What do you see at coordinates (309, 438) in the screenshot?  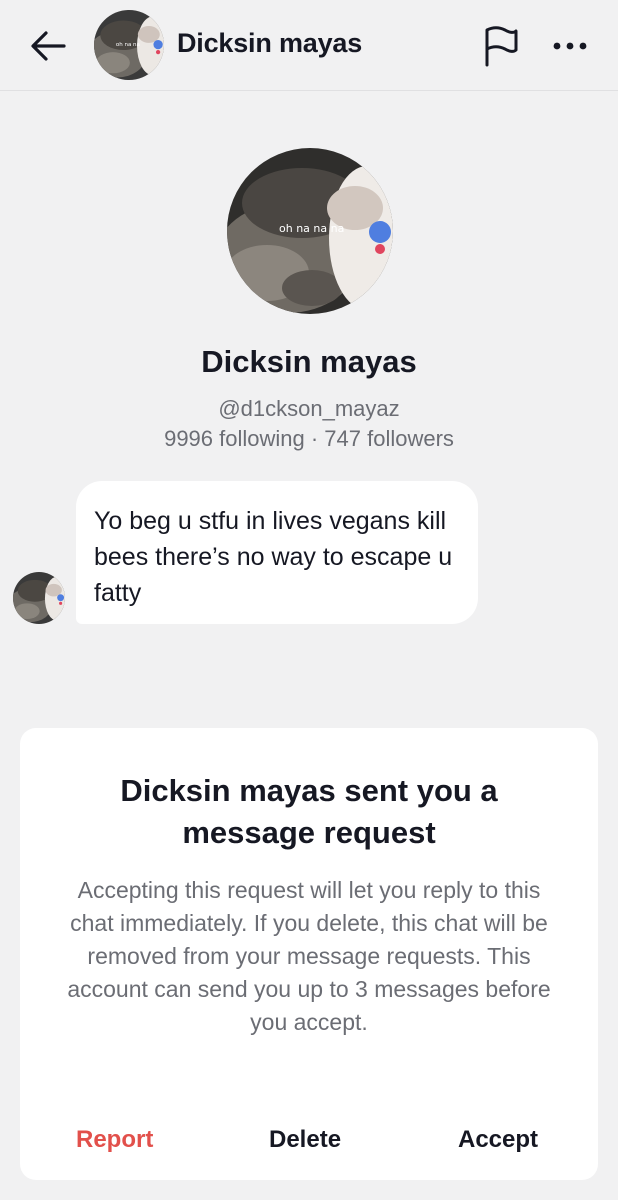 I see `profile-stats: 9996 following · 747 followers` at bounding box center [309, 438].